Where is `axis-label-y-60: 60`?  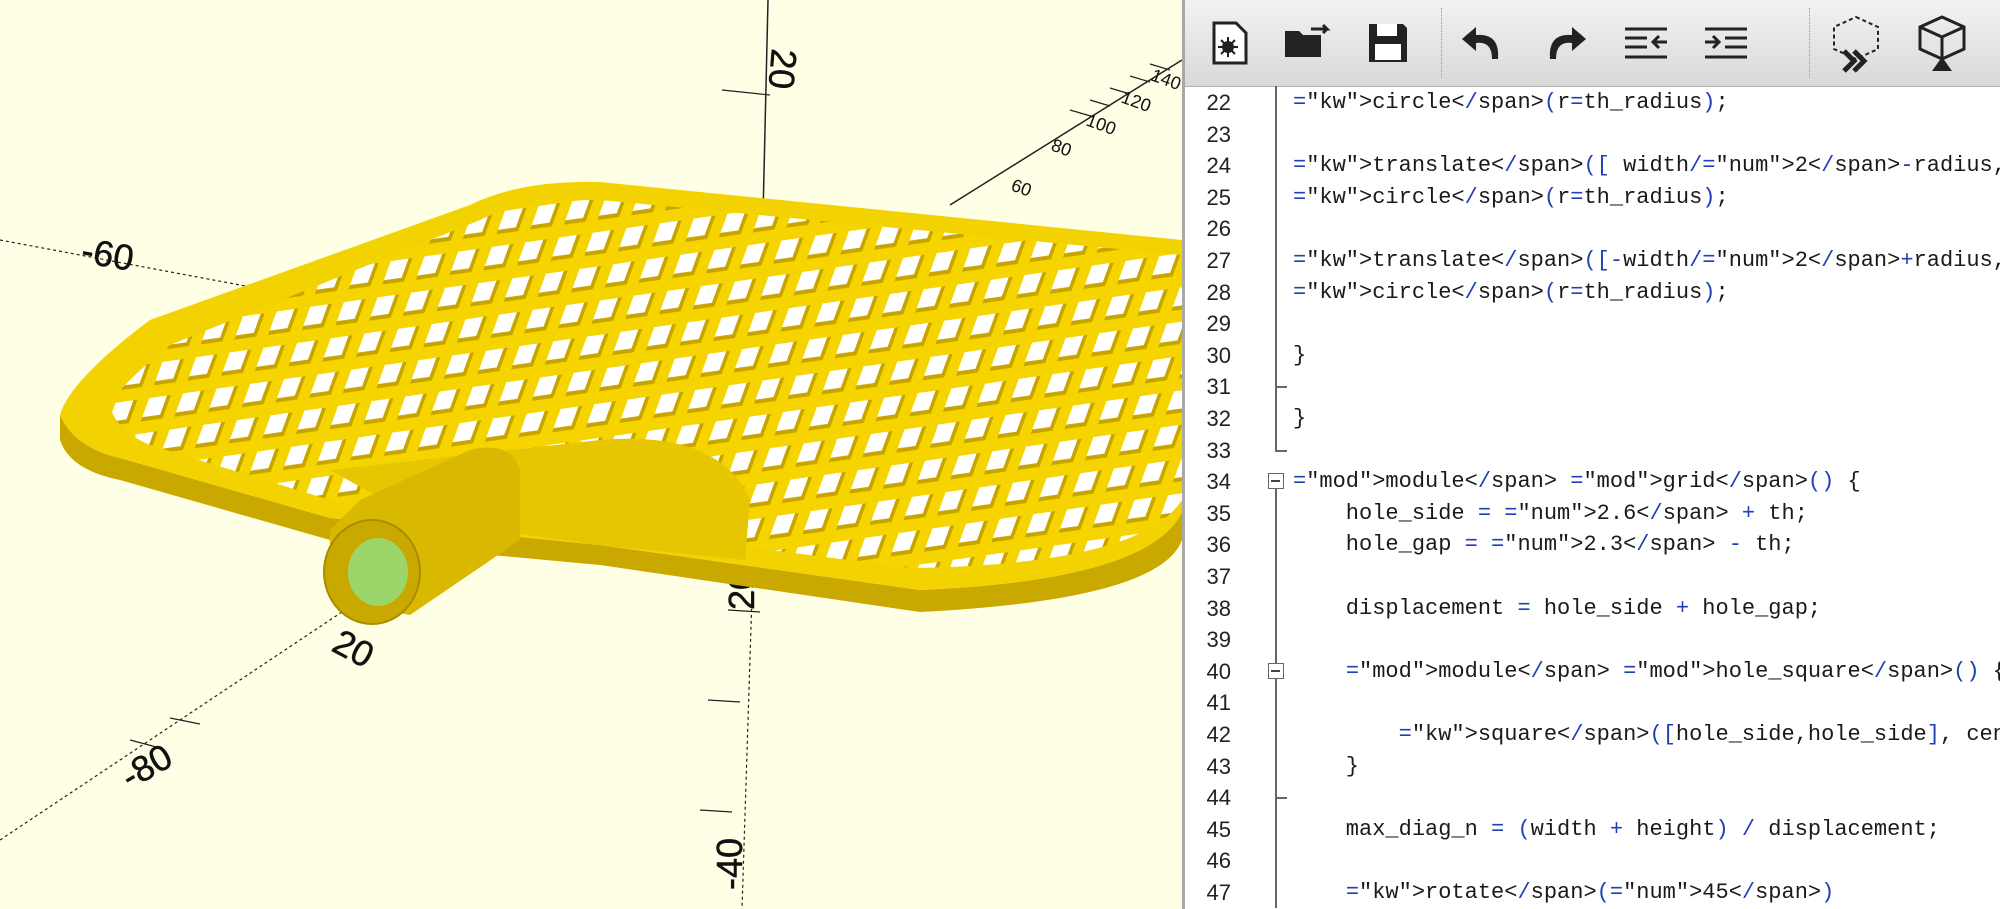
axis-label-y-60: 60 is located at coordinates (1022, 188).